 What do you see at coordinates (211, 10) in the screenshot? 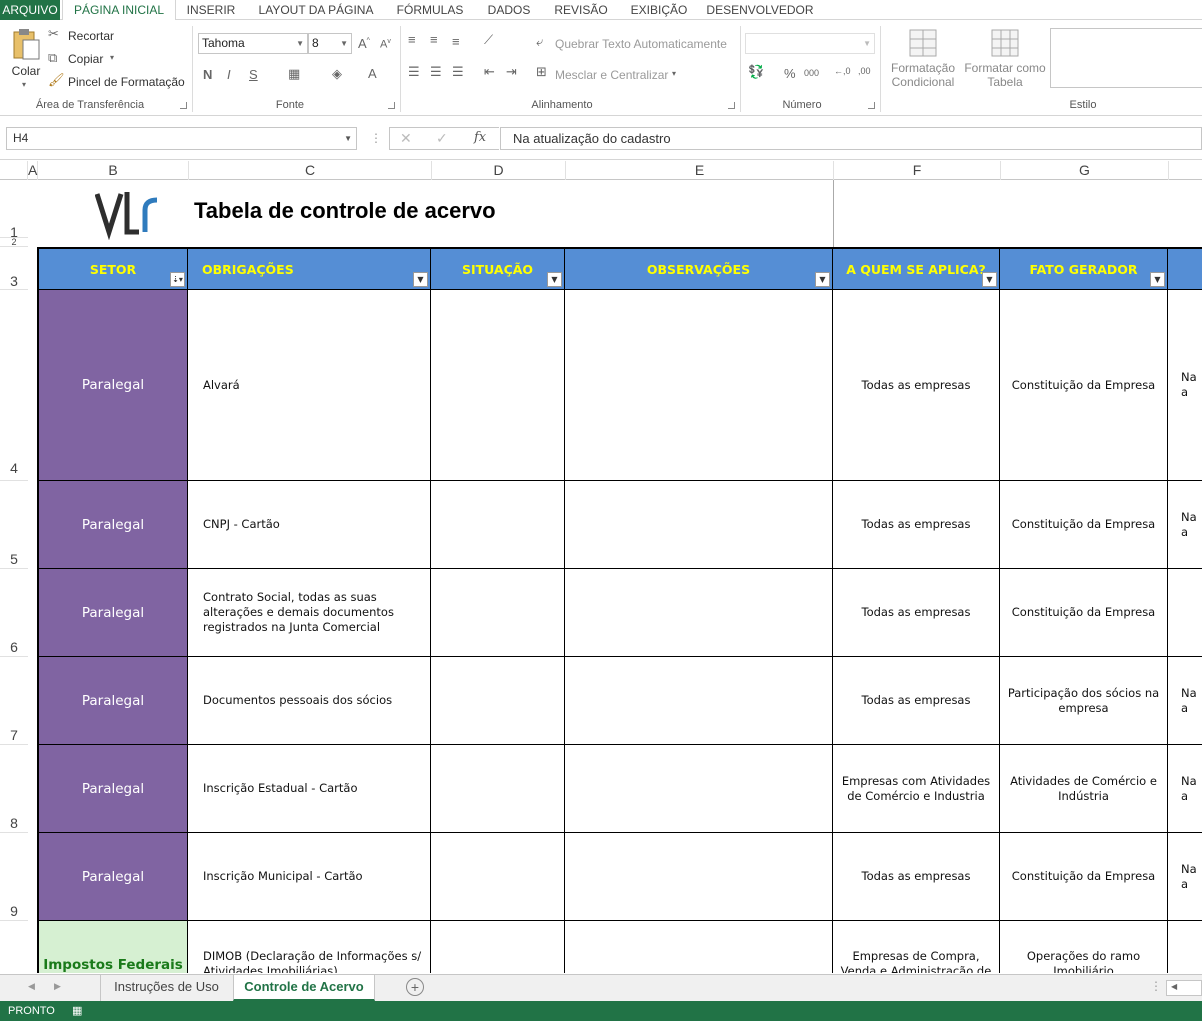
I see `tab-inserir: INSERIR` at bounding box center [211, 10].